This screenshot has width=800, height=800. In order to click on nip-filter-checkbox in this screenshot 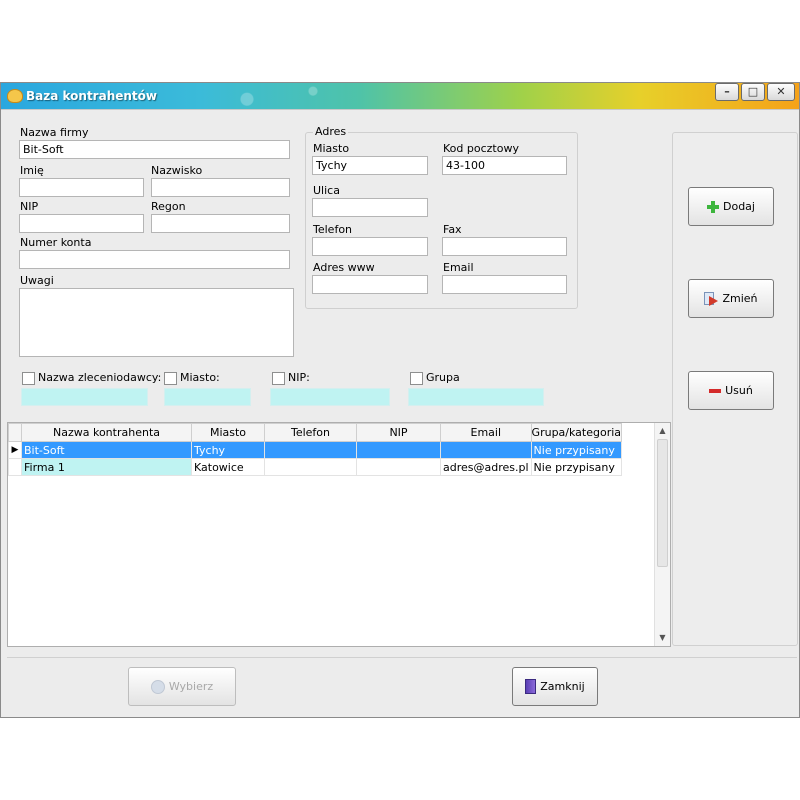, I will do `click(278, 378)`.